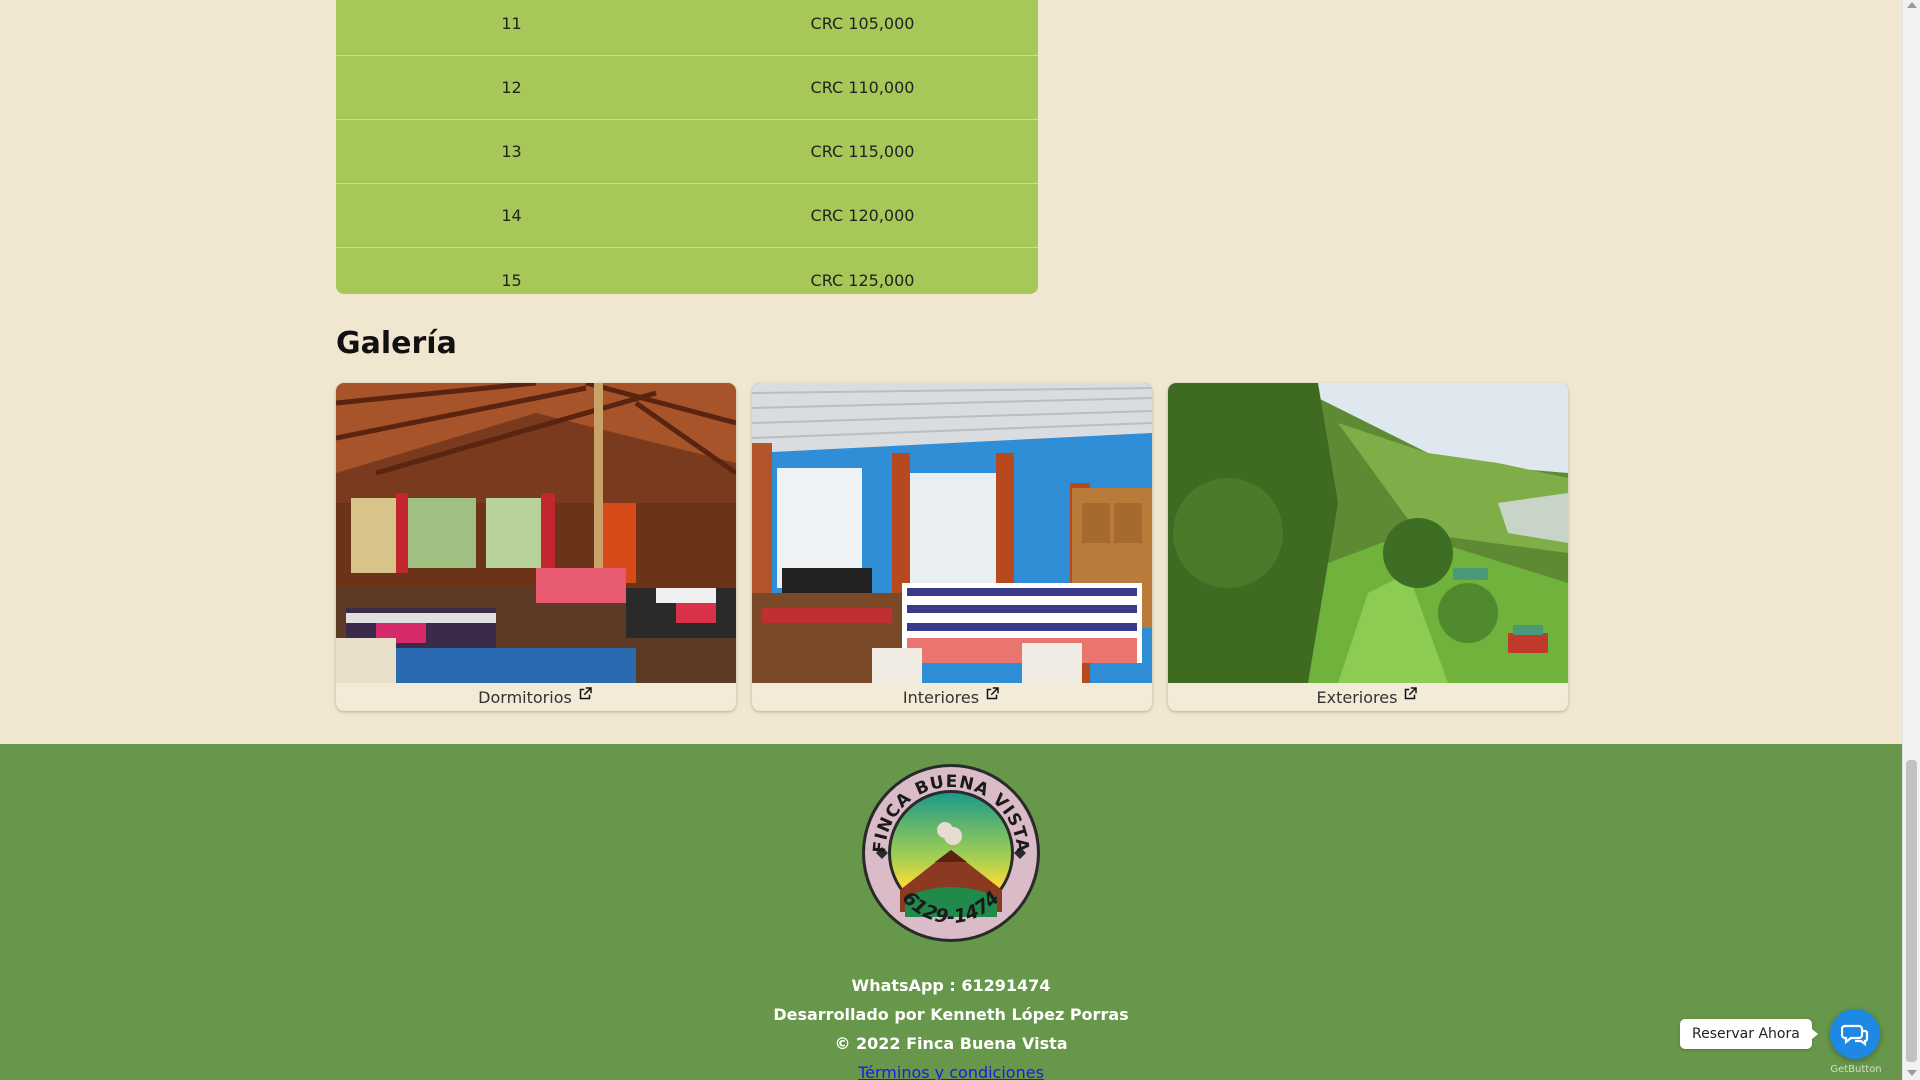 The width and height of the screenshot is (1920, 1080). I want to click on price-value: CRC 105,000, so click(862, 23).